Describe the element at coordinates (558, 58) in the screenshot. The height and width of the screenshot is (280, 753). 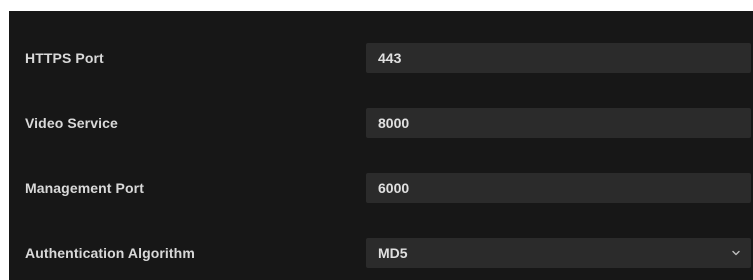
I see `https-port-input: 443` at that location.